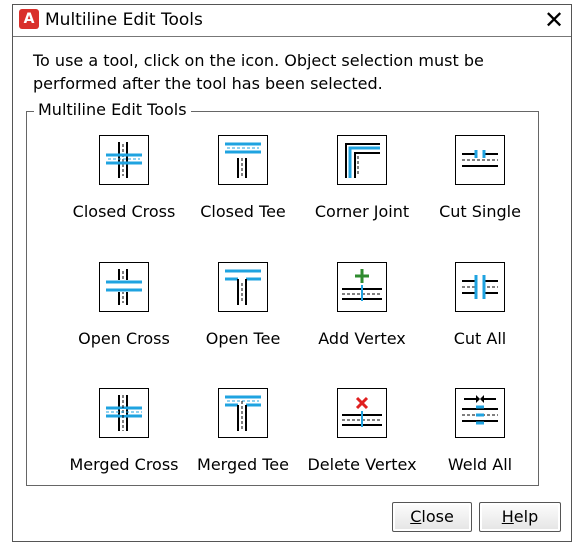 The image size is (584, 542). What do you see at coordinates (526, 516) in the screenshot?
I see `help-button-label: elp` at bounding box center [526, 516].